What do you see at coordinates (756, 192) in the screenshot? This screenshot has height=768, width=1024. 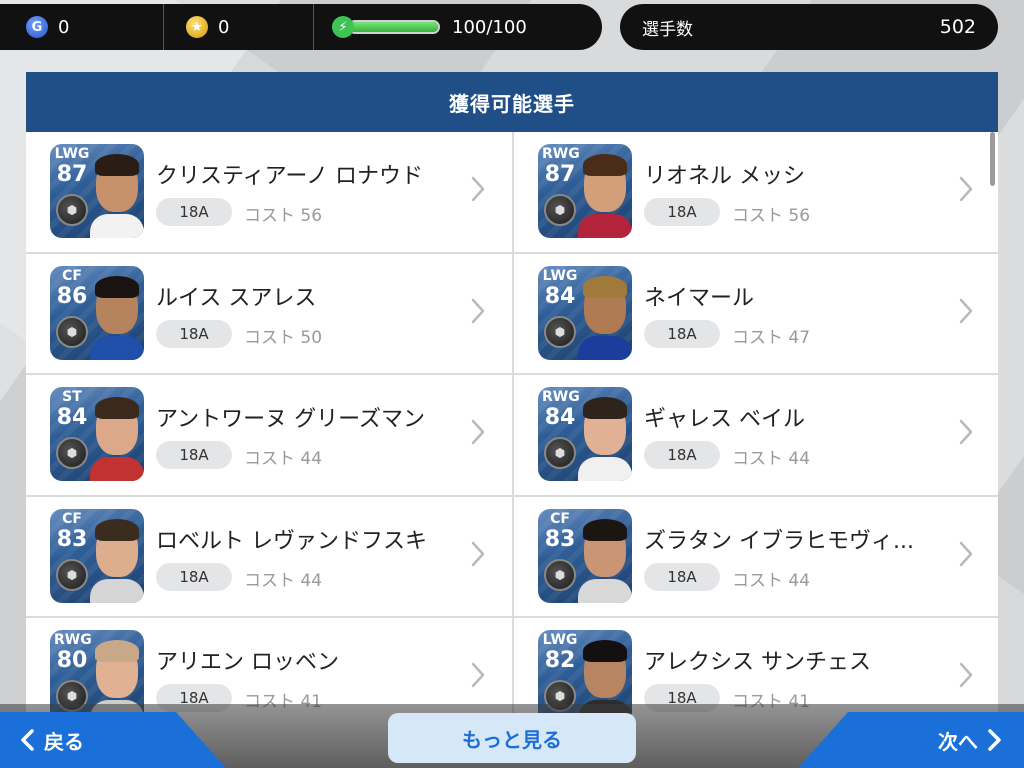 I see `player-card: RWG 87 ⬢ リオネル メッシ 18A コスト 56` at bounding box center [756, 192].